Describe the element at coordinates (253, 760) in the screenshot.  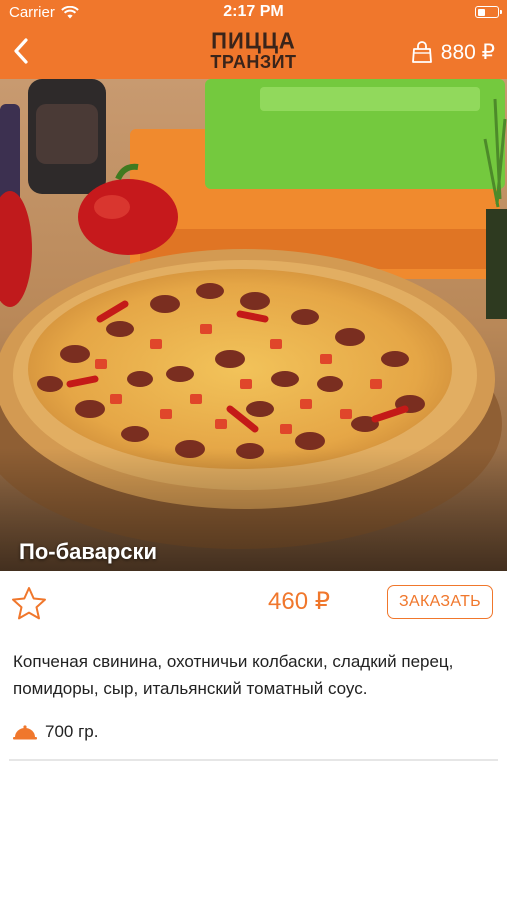
I see `divider` at that location.